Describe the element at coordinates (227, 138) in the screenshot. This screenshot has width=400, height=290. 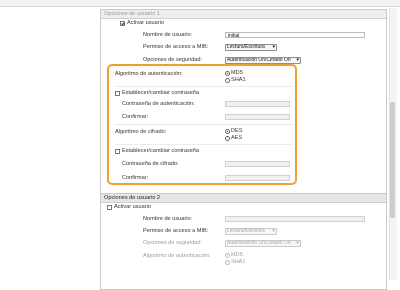
I see `encrypt-aes-1-radio` at that location.